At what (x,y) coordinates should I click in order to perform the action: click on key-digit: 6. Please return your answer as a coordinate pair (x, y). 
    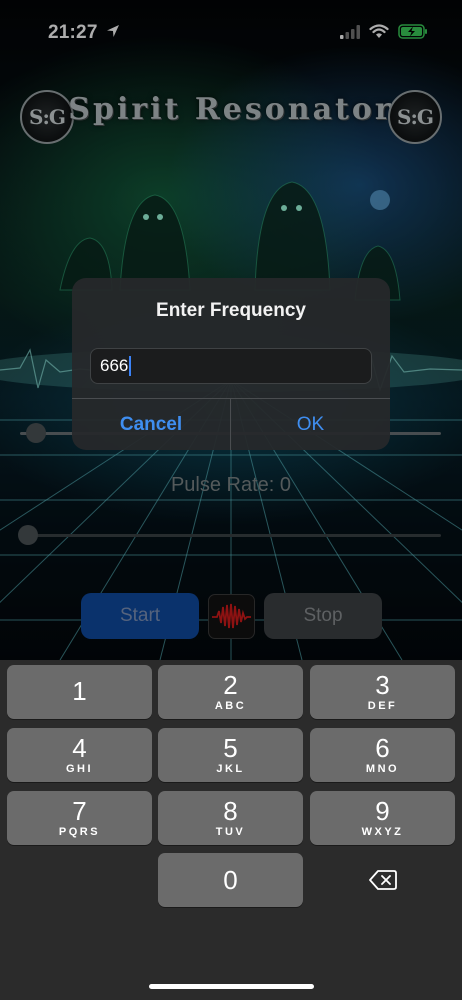
    Looking at the image, I should click on (382, 748).